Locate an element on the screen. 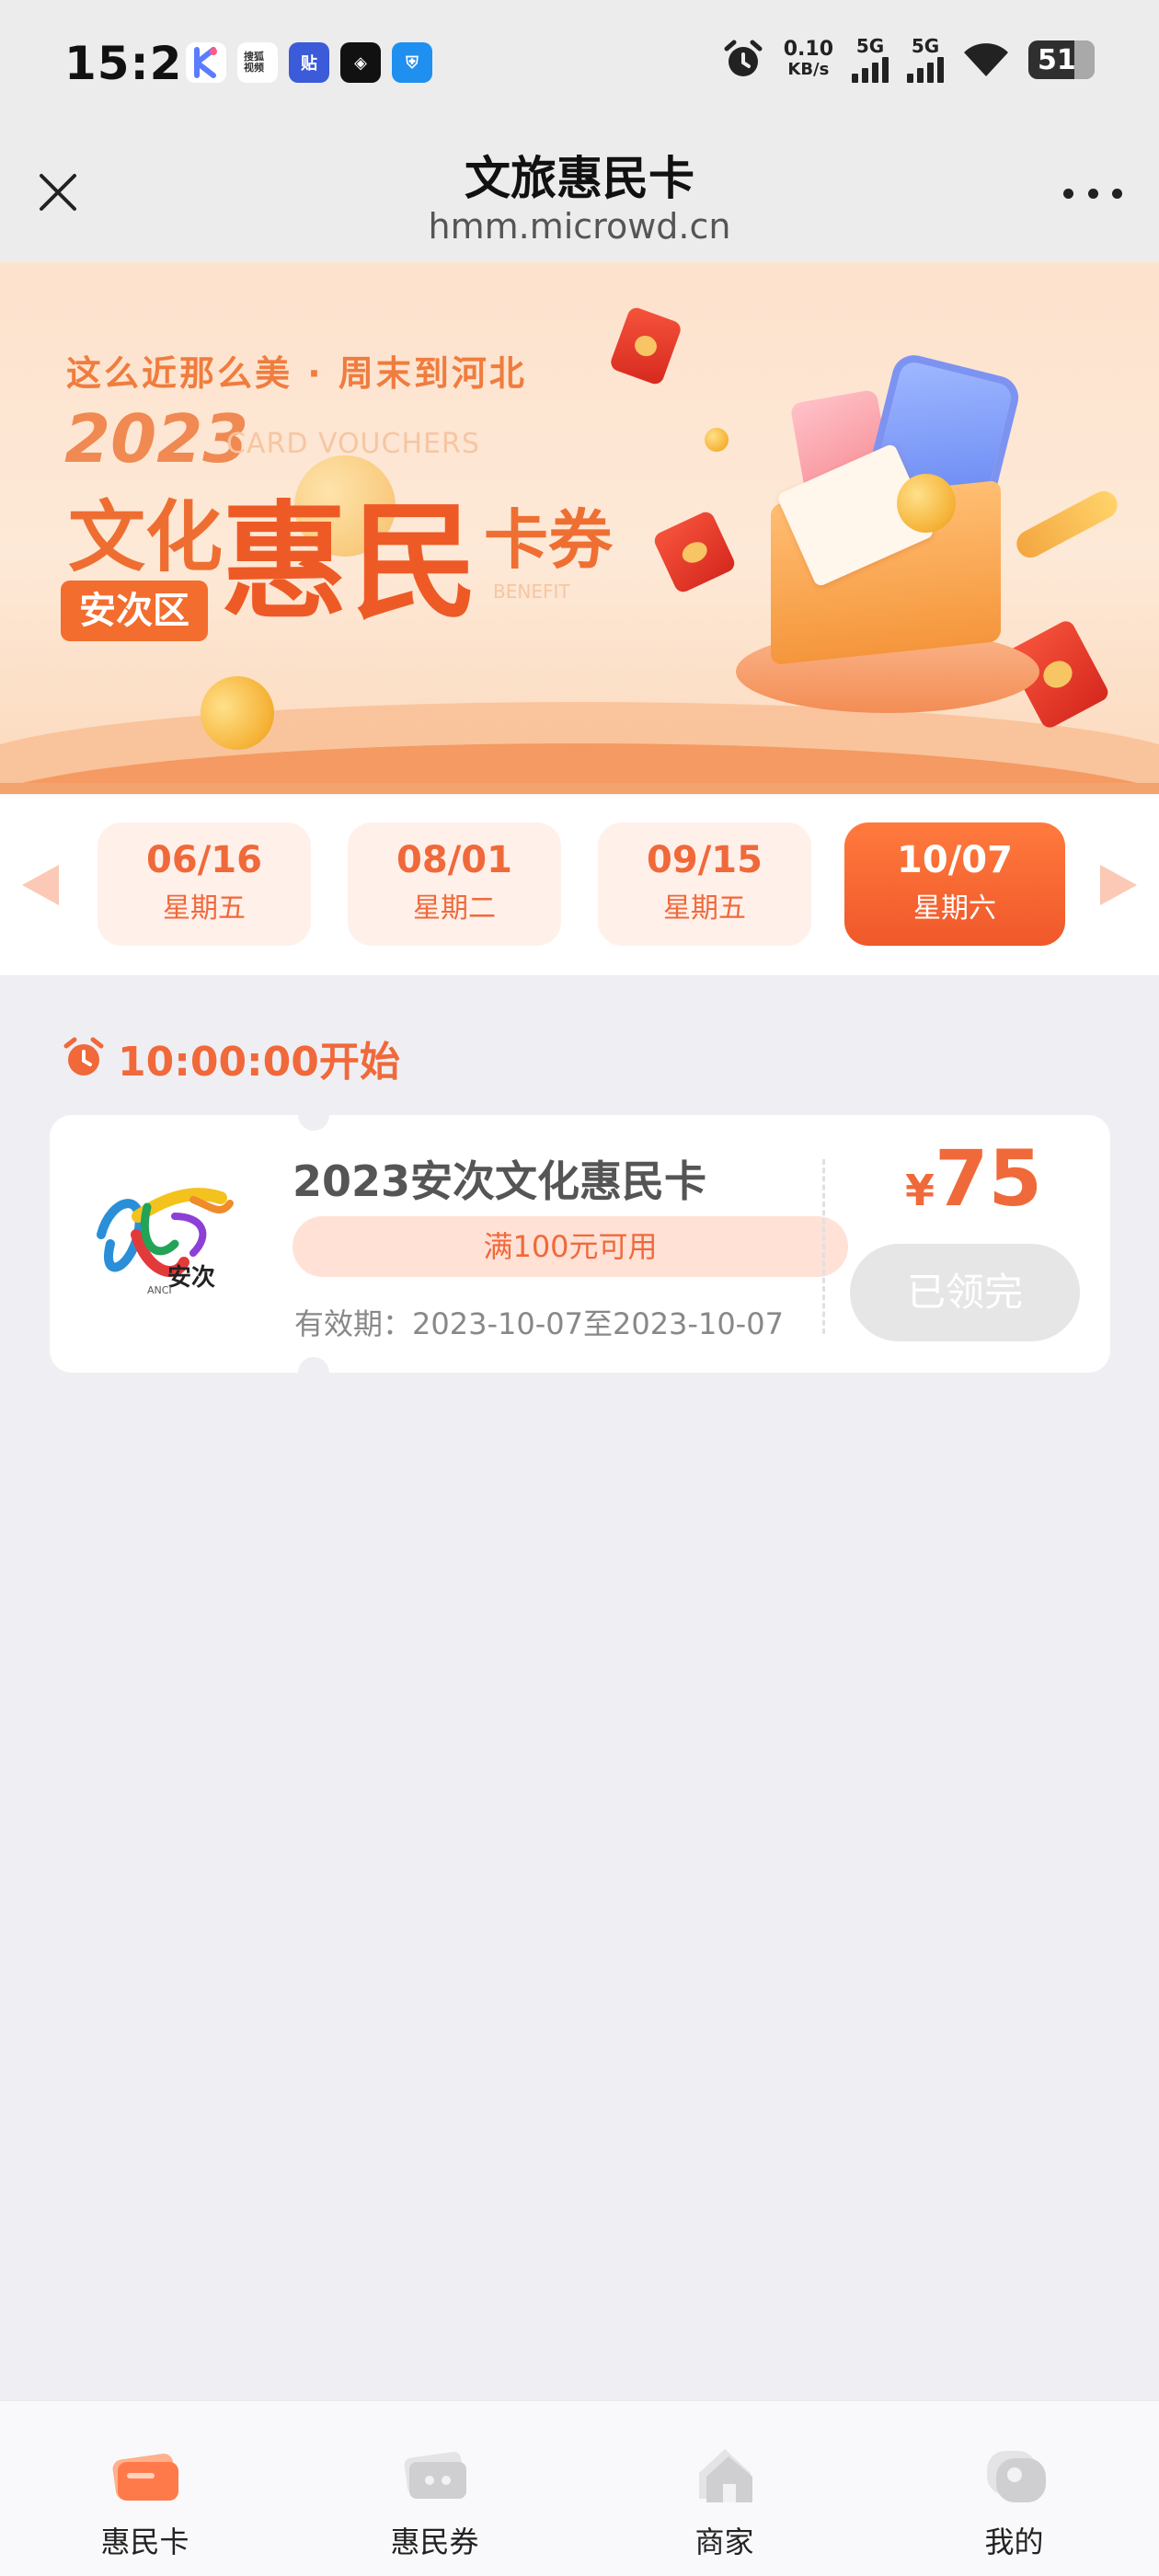 The image size is (1159, 2576). nav-item-wode: 我的 is located at coordinates (1014, 2488).